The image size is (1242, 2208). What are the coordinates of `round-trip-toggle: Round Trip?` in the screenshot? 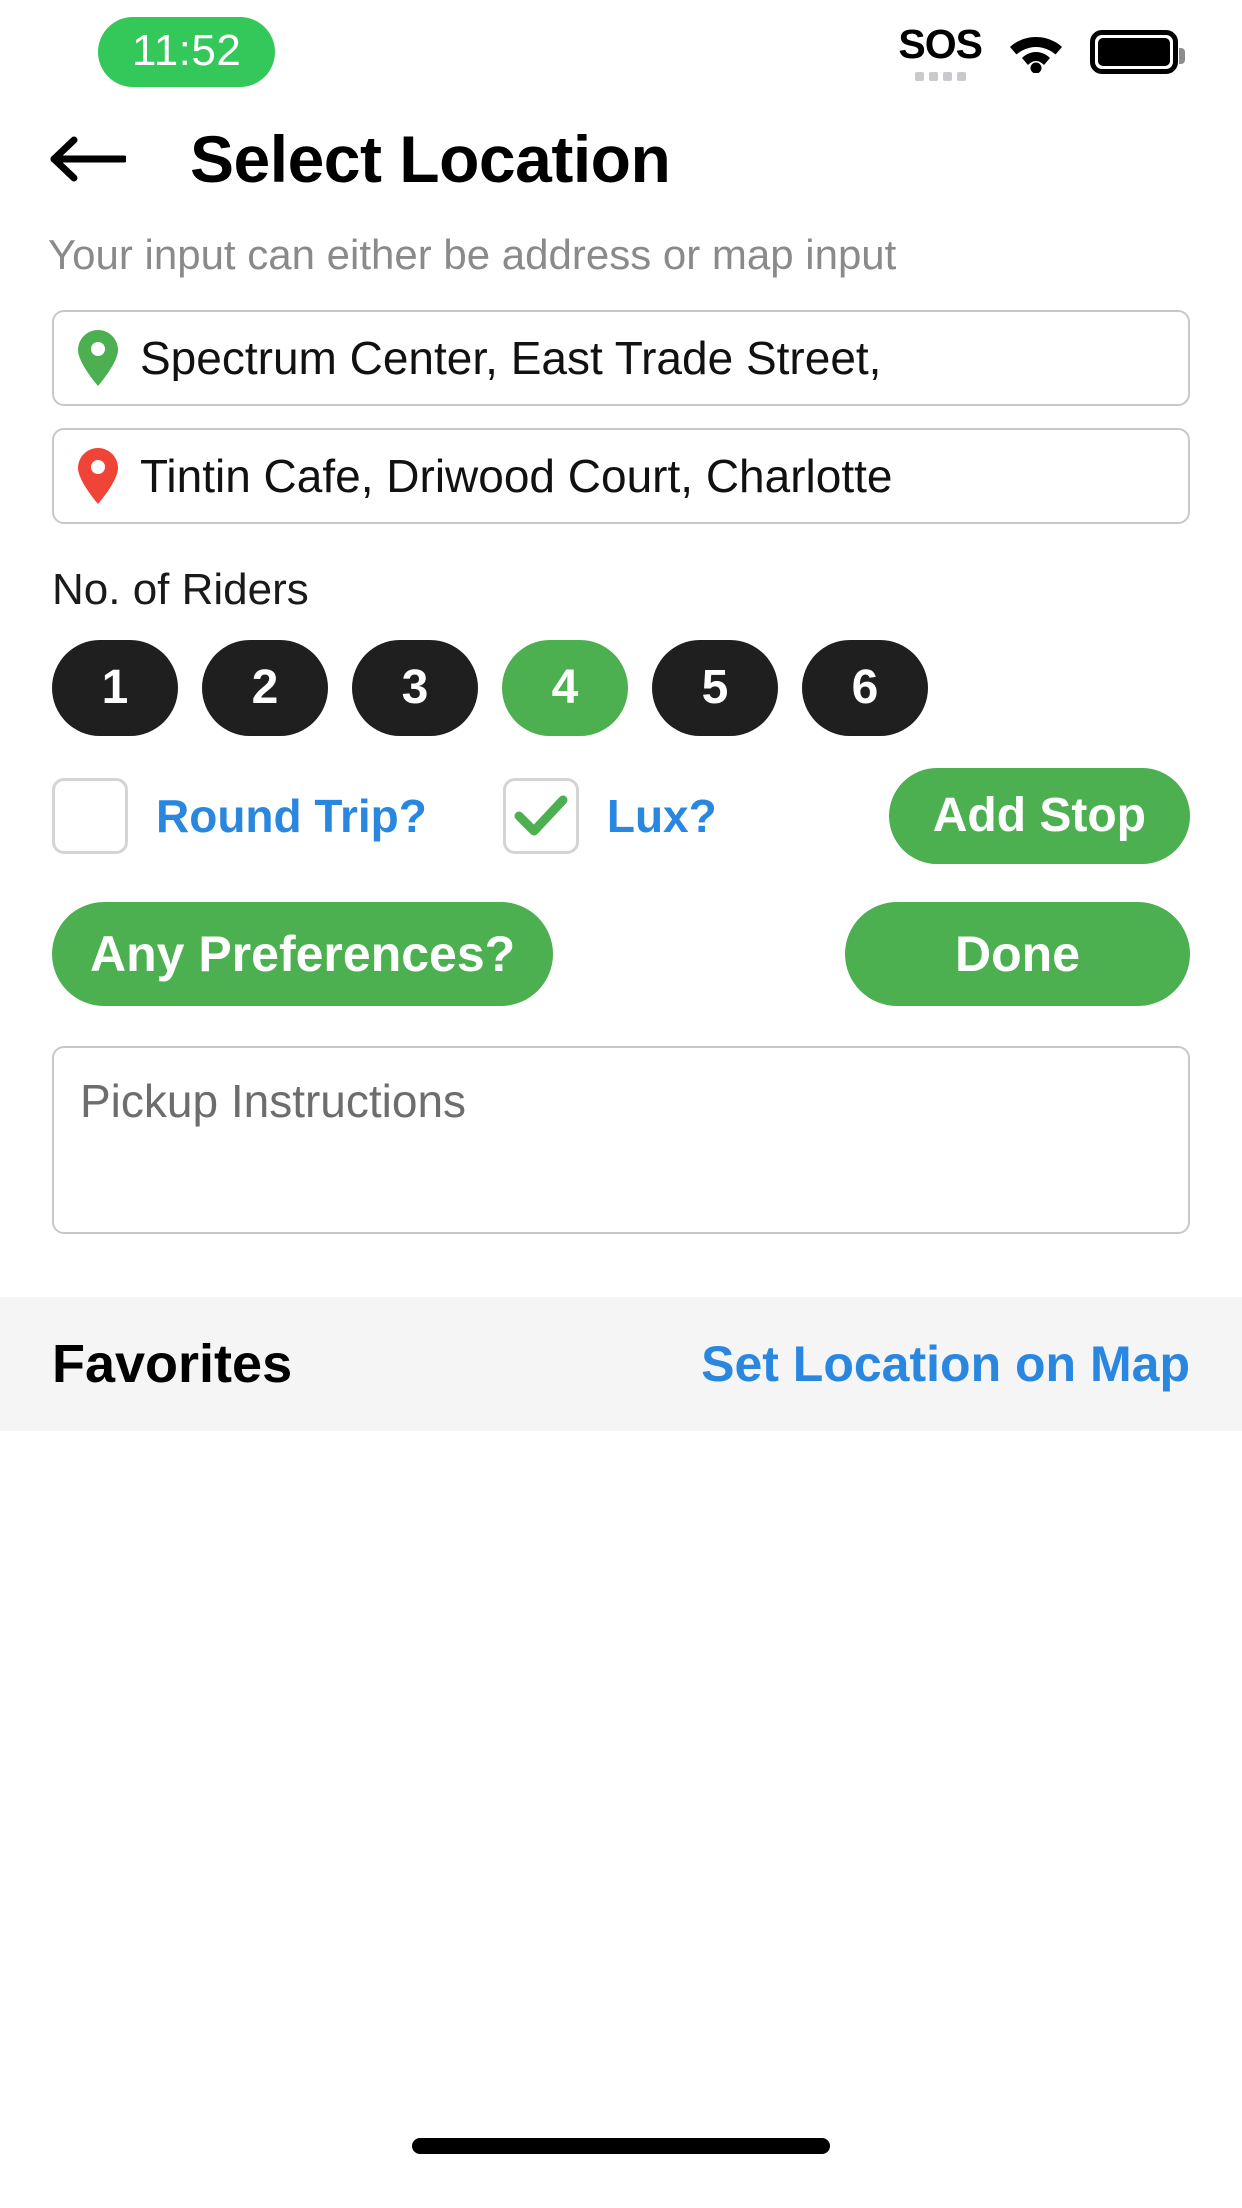 It's located at (239, 816).